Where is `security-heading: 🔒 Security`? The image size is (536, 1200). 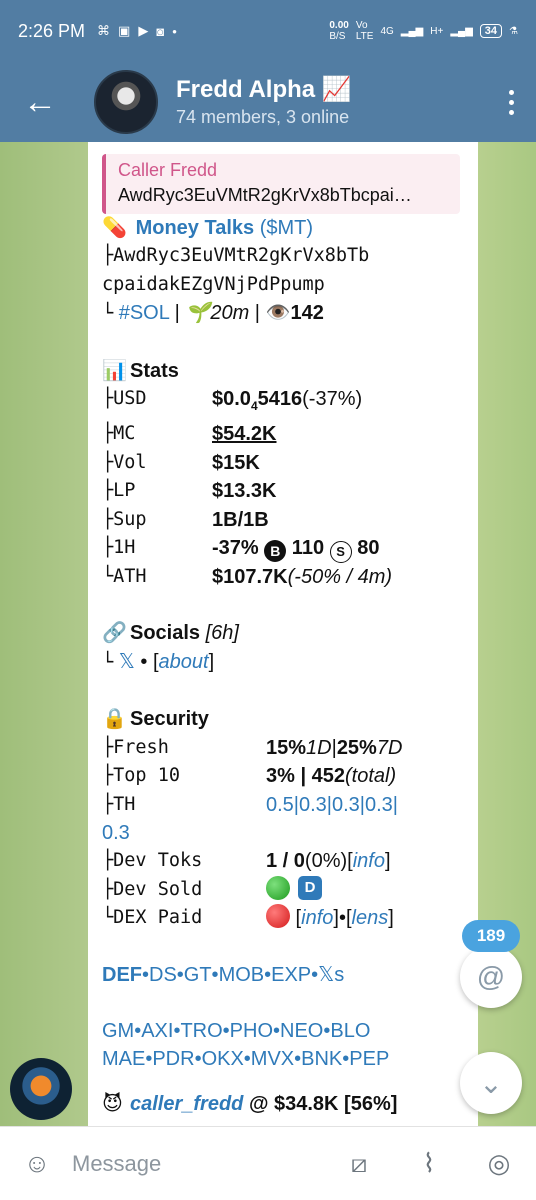 security-heading: 🔒 Security is located at coordinates (283, 719).